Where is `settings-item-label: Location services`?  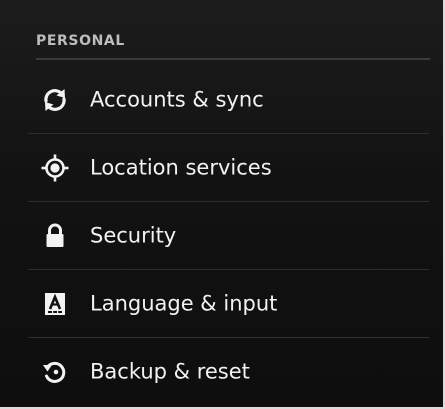
settings-item-label: Location services is located at coordinates (181, 167).